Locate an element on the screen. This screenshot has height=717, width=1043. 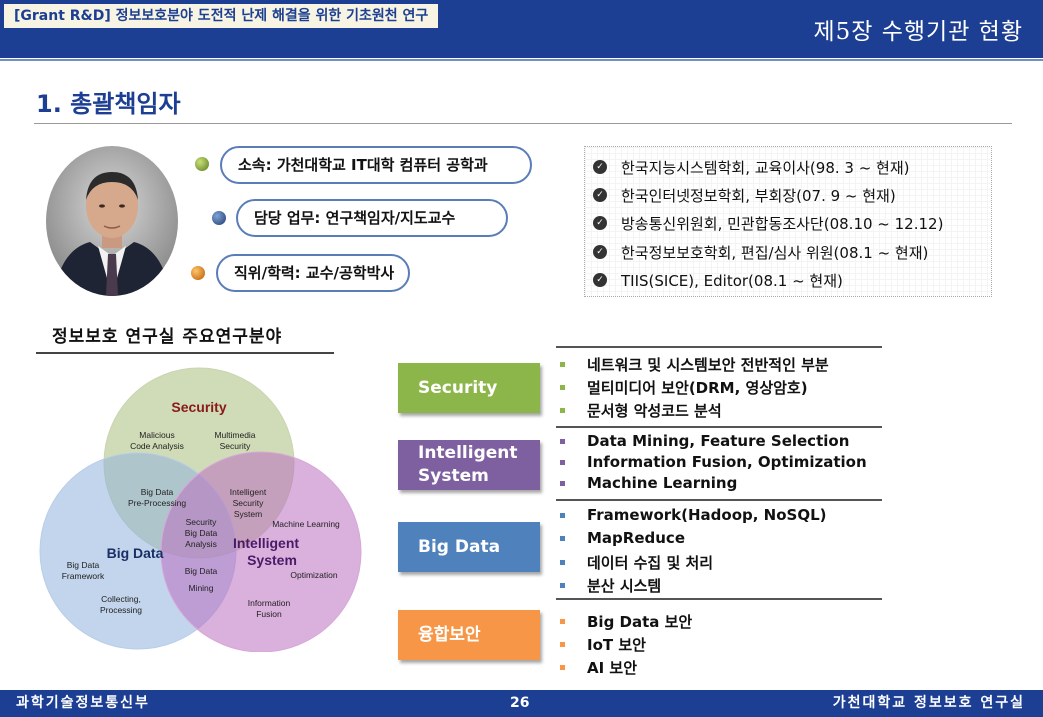
venn-intelligent-title: Intelligent is located at coordinates (266, 543).